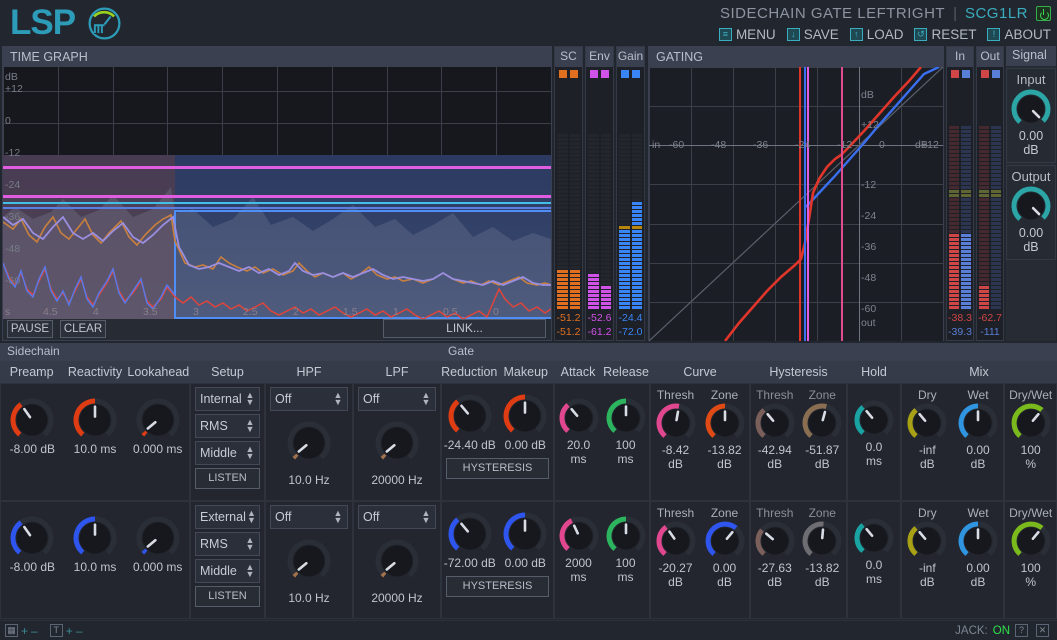  What do you see at coordinates (1043, 13) in the screenshot?
I see `power-icon` at bounding box center [1043, 13].